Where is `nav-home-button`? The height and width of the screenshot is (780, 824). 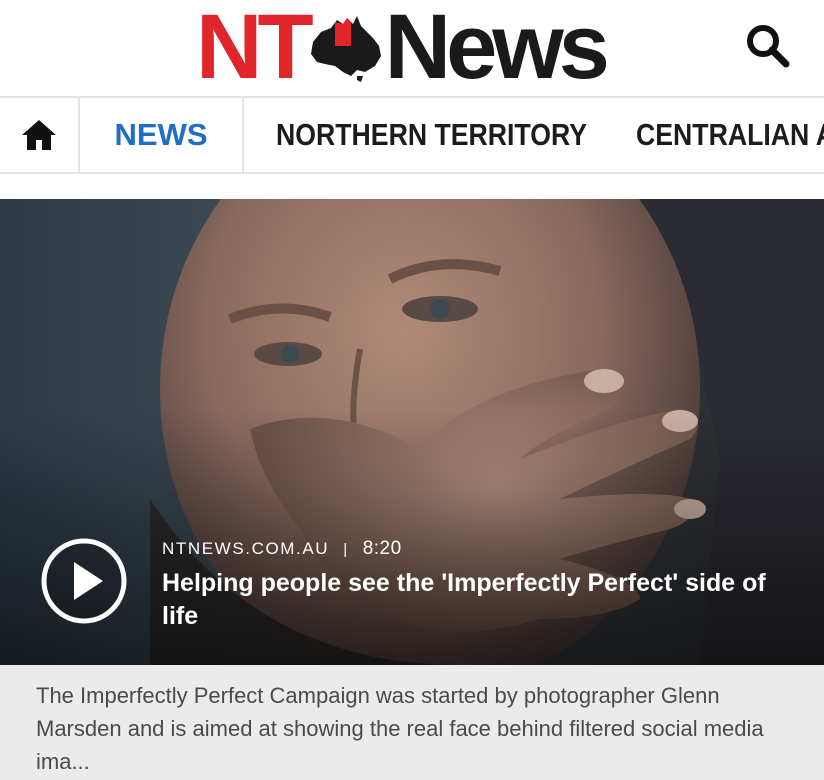 nav-home-button is located at coordinates (40, 135).